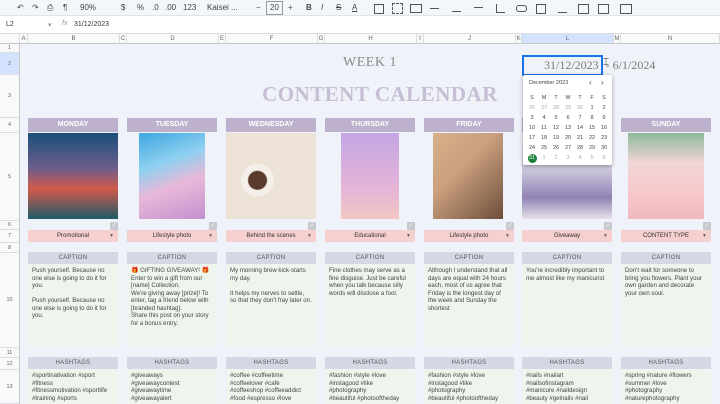 This screenshot has height=404, width=720. What do you see at coordinates (544, 128) in the screenshot?
I see `day-cell: 11` at bounding box center [544, 128].